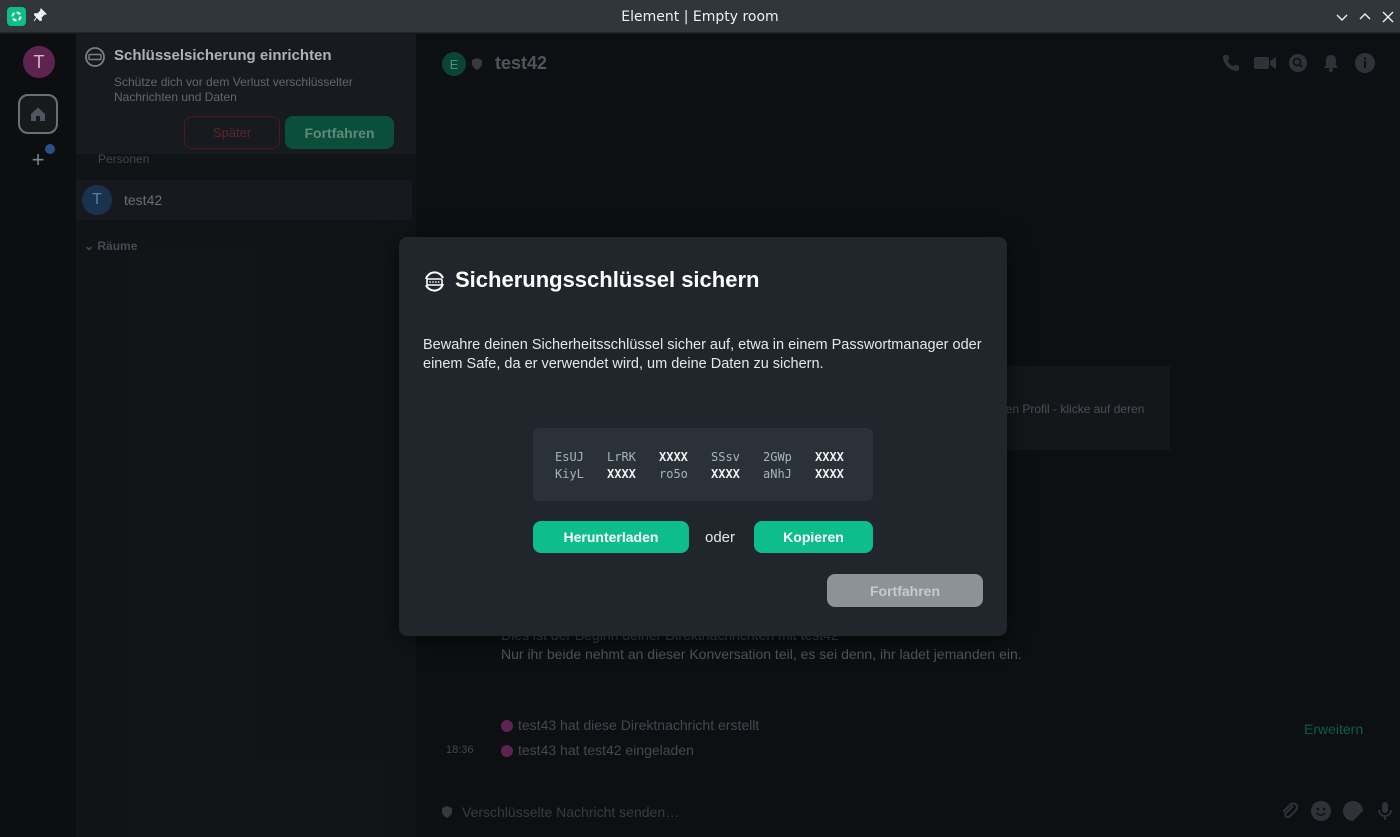 The height and width of the screenshot is (837, 1400). Describe the element at coordinates (1342, 17) in the screenshot. I see `minimize-button` at that location.